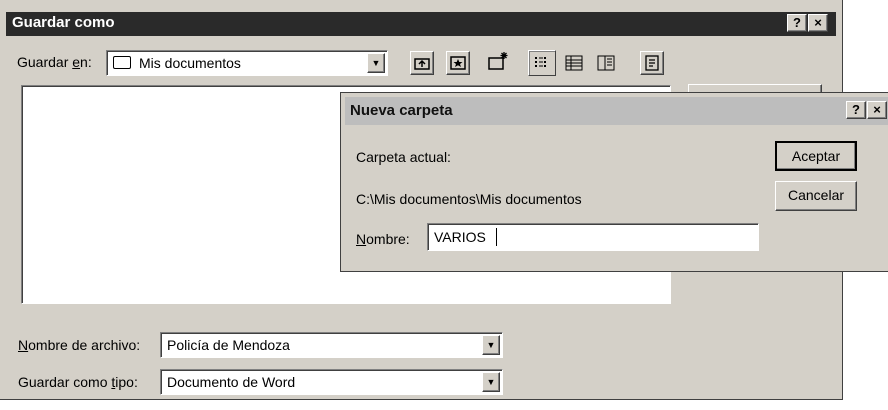 The height and width of the screenshot is (410, 888). Describe the element at coordinates (422, 63) in the screenshot. I see `up-folder-icon` at that location.